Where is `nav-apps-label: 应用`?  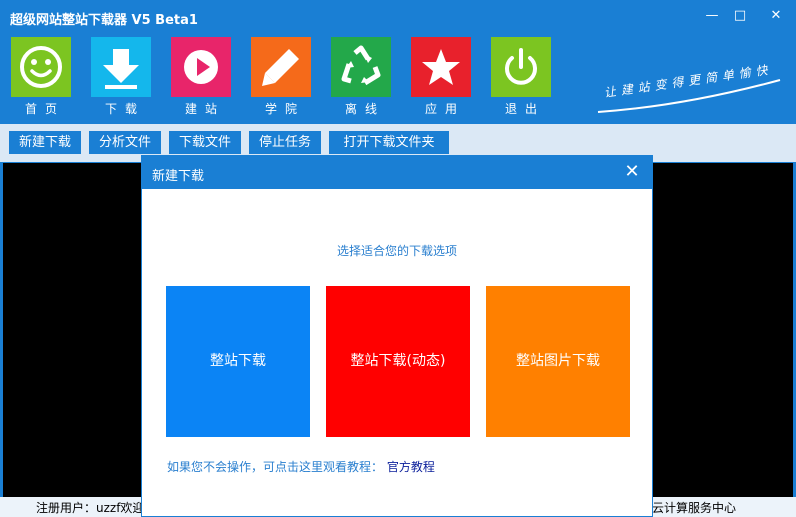 nav-apps-label: 应用 is located at coordinates (444, 109).